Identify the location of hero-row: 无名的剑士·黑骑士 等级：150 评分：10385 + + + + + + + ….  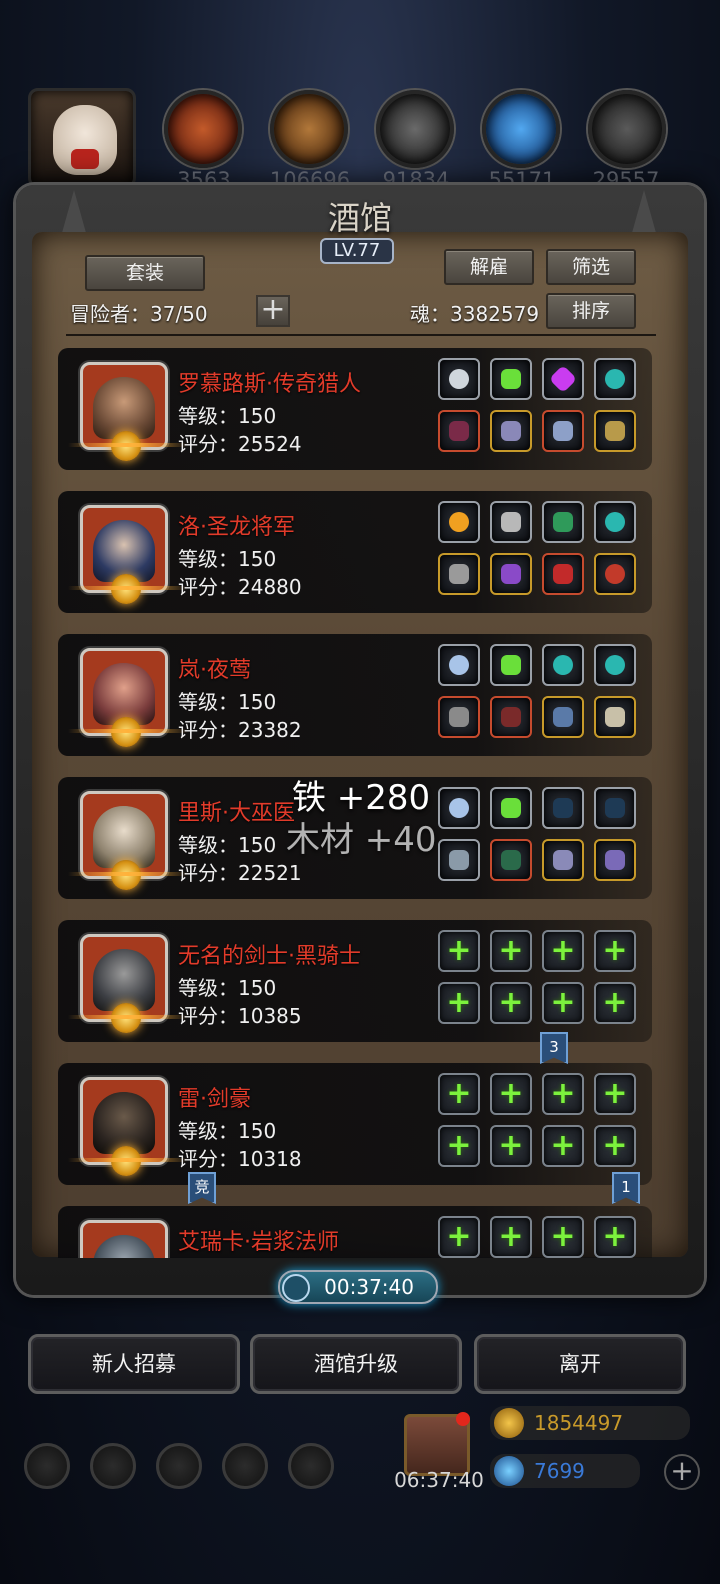
(355, 981).